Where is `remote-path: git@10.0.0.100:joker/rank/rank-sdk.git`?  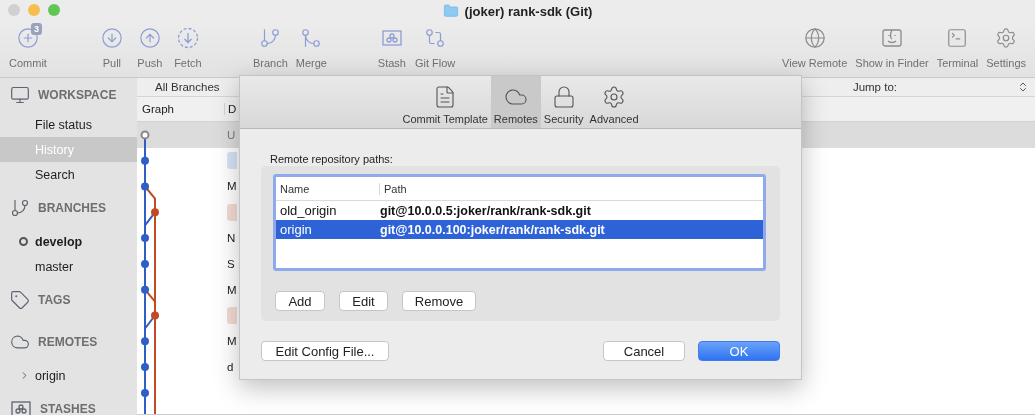
remote-path: git@10.0.0.100:joker/rank/rank-sdk.git is located at coordinates (492, 229).